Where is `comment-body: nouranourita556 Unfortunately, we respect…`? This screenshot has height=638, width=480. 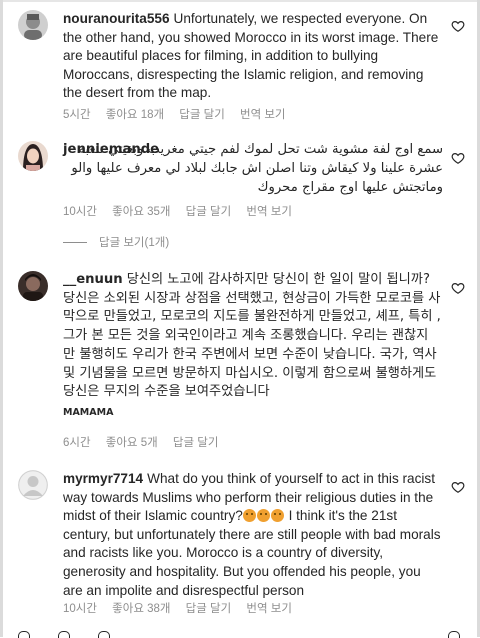 comment-body: nouranourita556 Unfortunately, we respect… is located at coordinates (253, 56).